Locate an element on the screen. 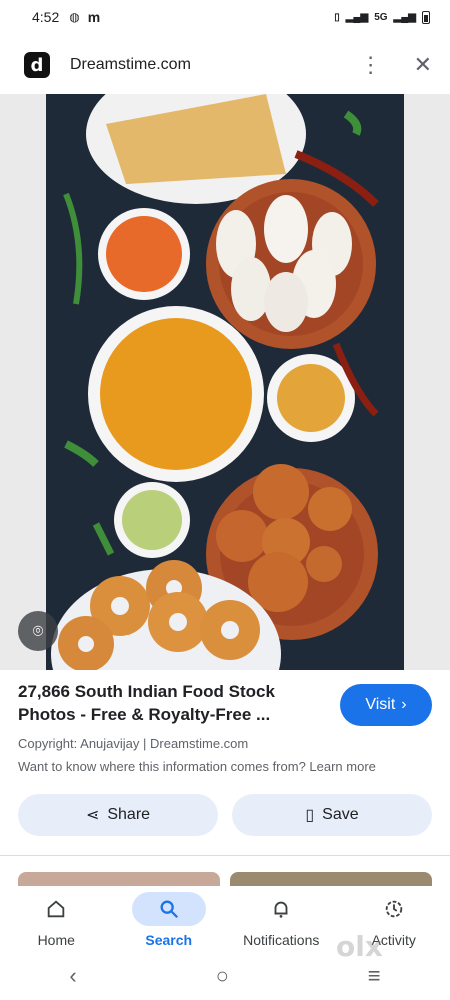 The image size is (450, 1000). signal-icon: ▂▄▆ is located at coordinates (357, 17).